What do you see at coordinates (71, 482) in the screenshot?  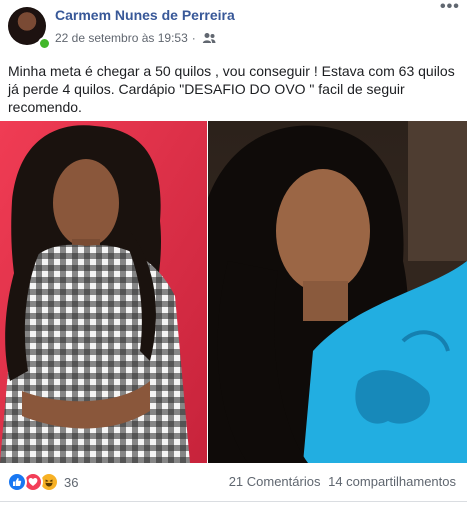 I see `reaction-count: 36` at bounding box center [71, 482].